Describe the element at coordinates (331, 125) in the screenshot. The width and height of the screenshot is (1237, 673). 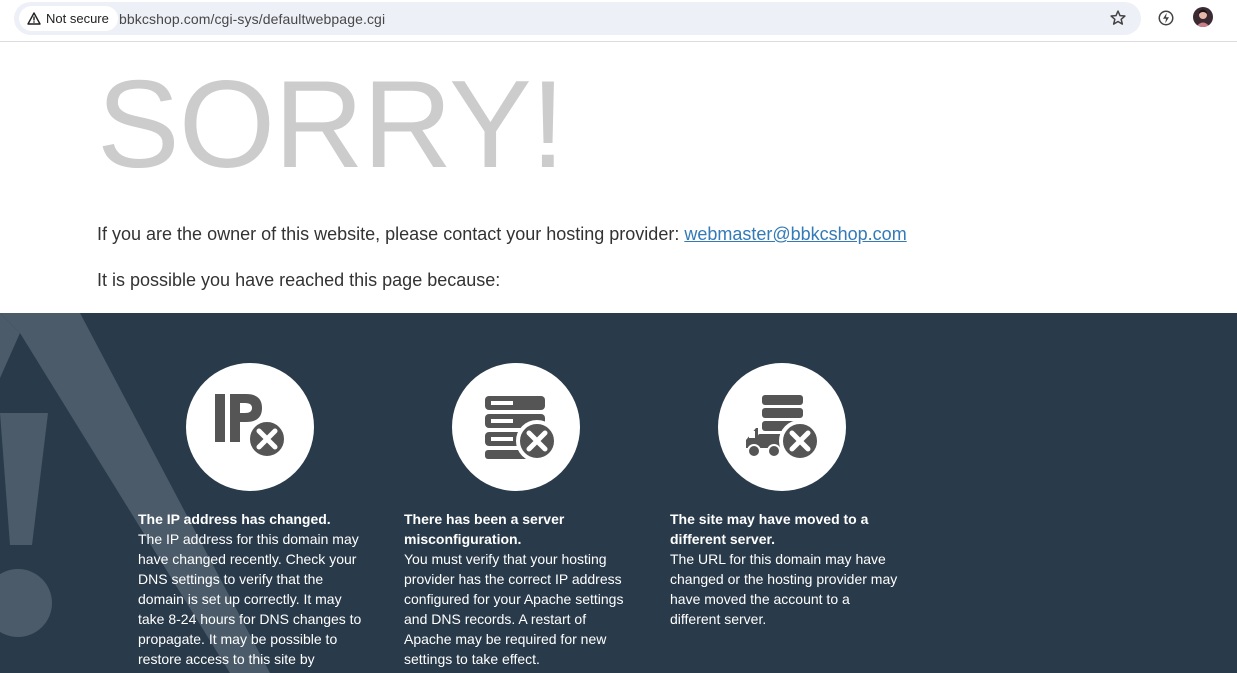
I see `page-title: SORRY!` at that location.